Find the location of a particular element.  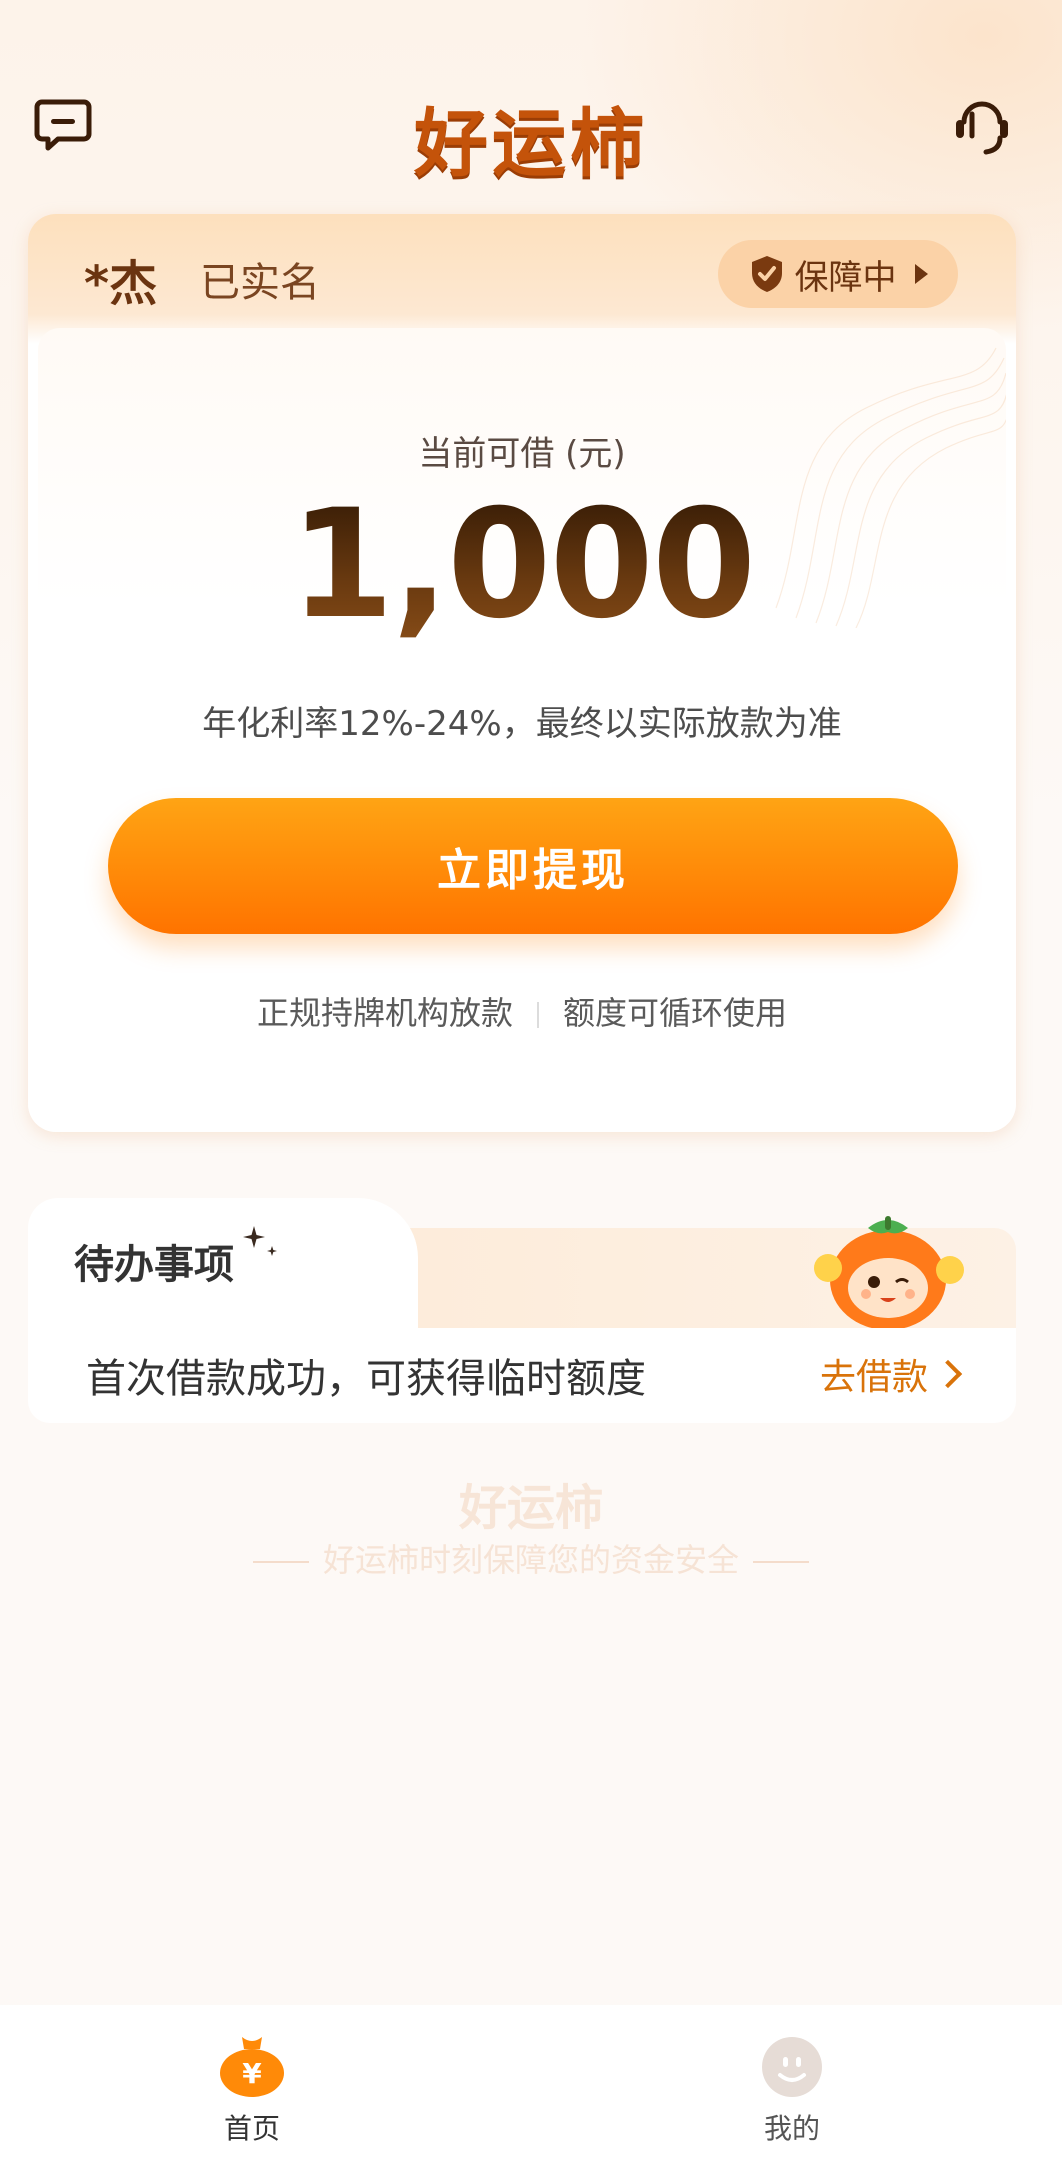

header: 好运柿 is located at coordinates (531, 128).